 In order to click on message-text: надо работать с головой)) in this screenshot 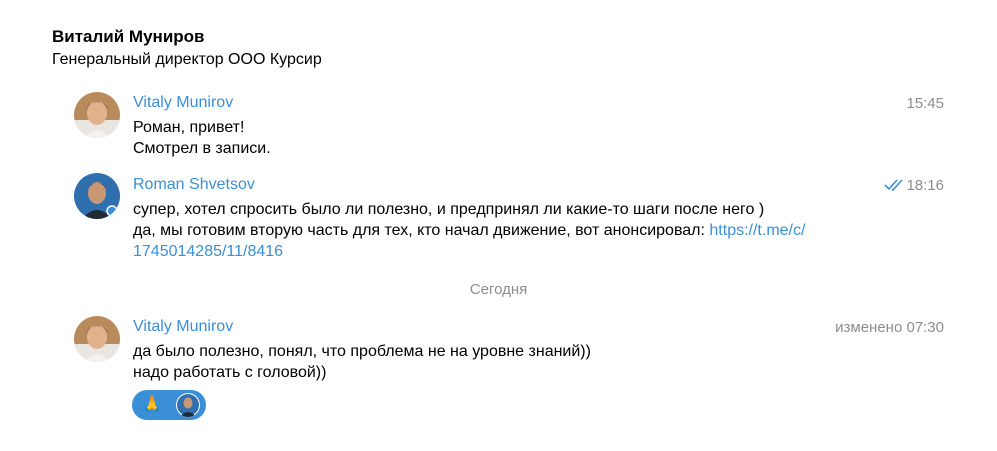, I will do `click(230, 372)`.